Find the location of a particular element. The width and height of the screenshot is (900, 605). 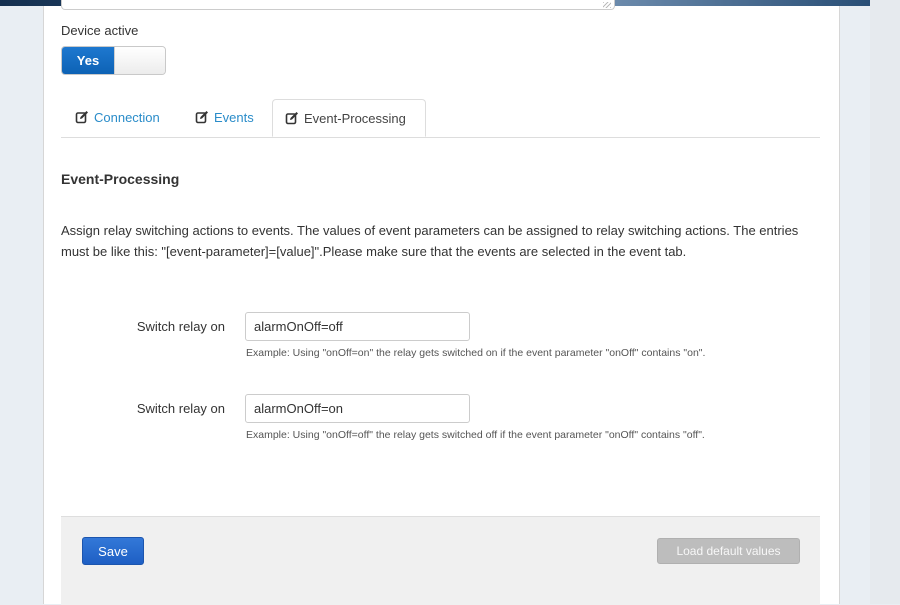

toggle-yes-label: Yes is located at coordinates (88, 60).